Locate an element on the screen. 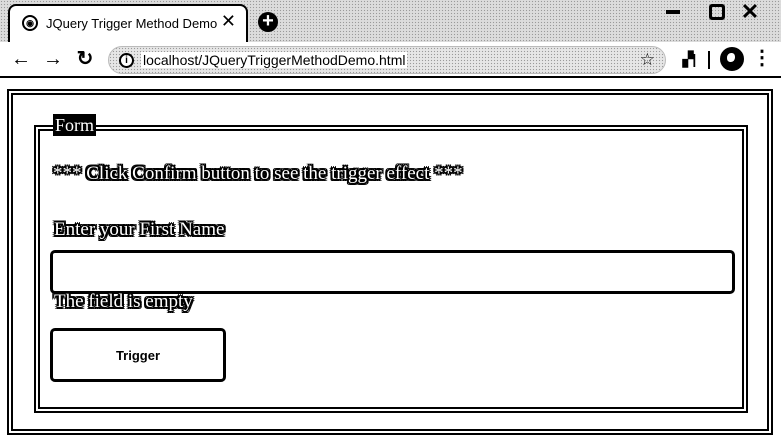  maximize-icon is located at coordinates (717, 14).